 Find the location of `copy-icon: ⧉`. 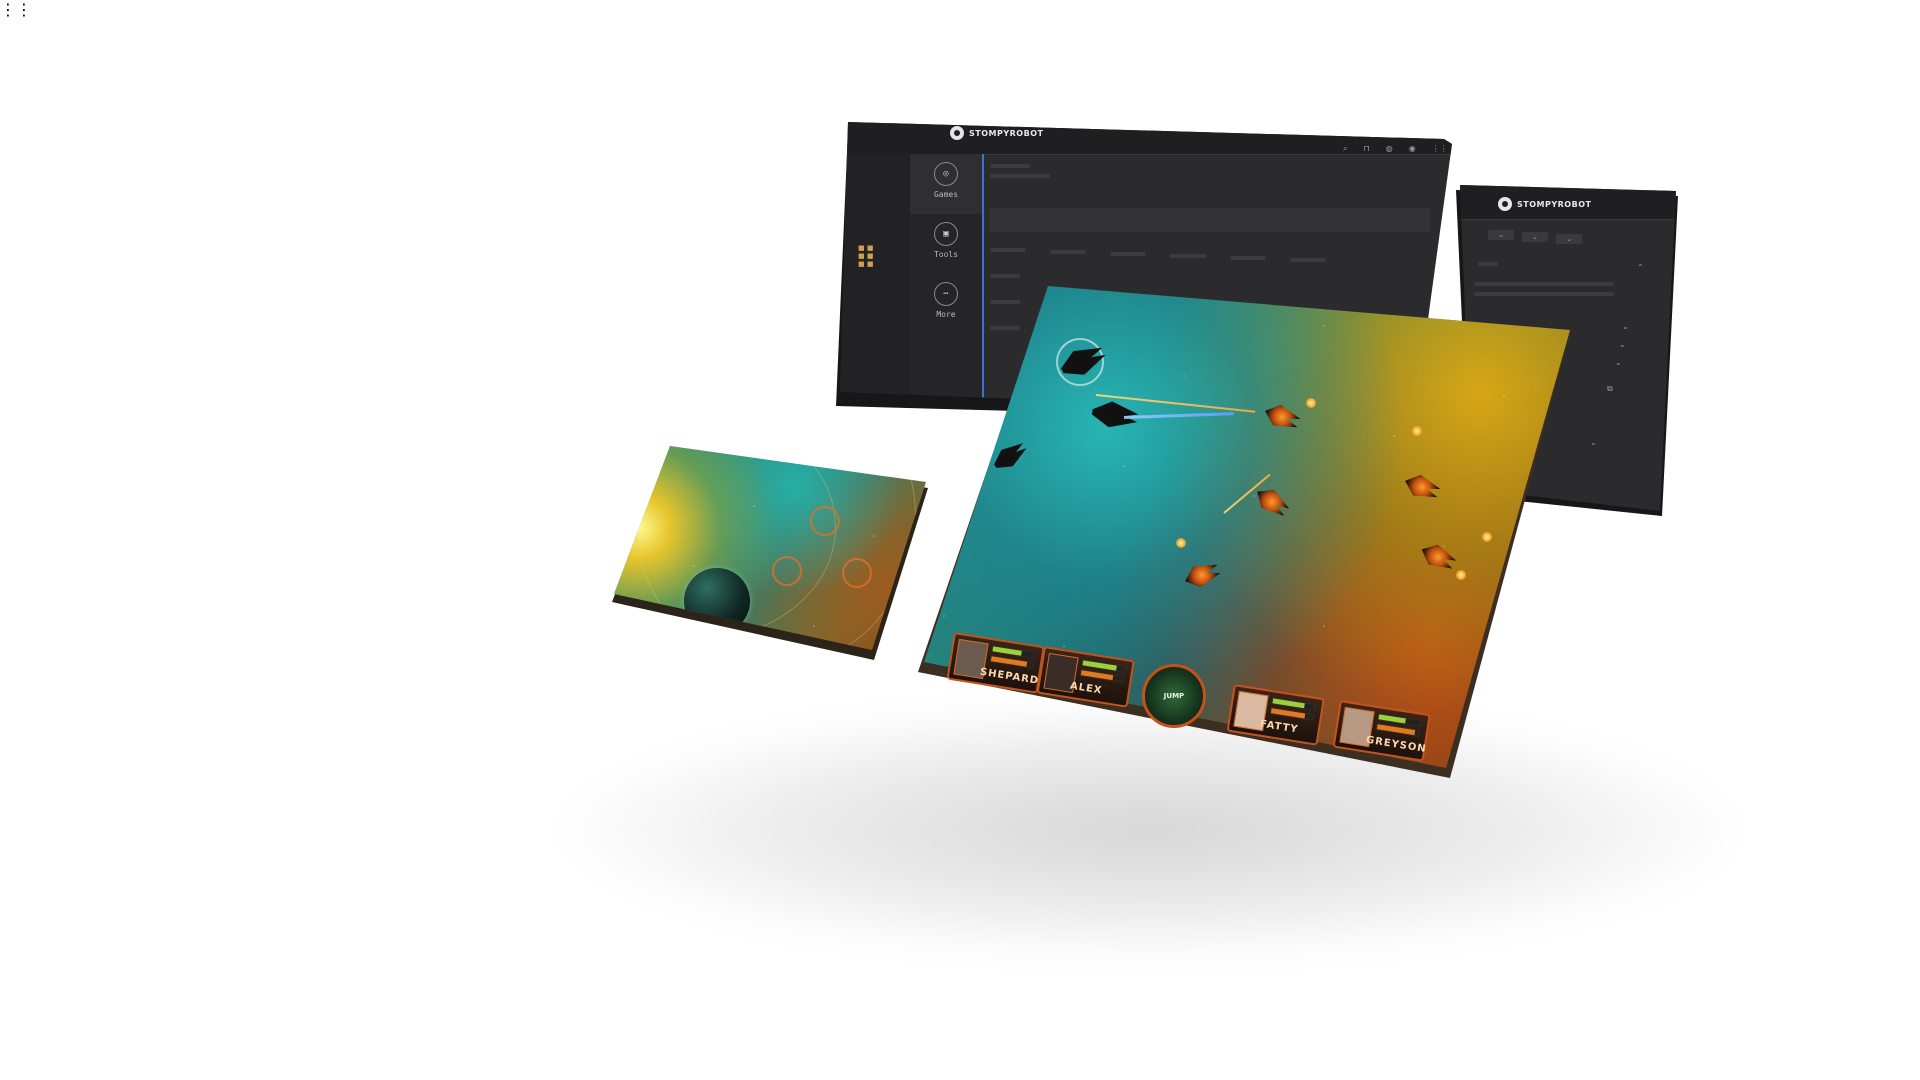

copy-icon: ⧉ is located at coordinates (1610, 389).